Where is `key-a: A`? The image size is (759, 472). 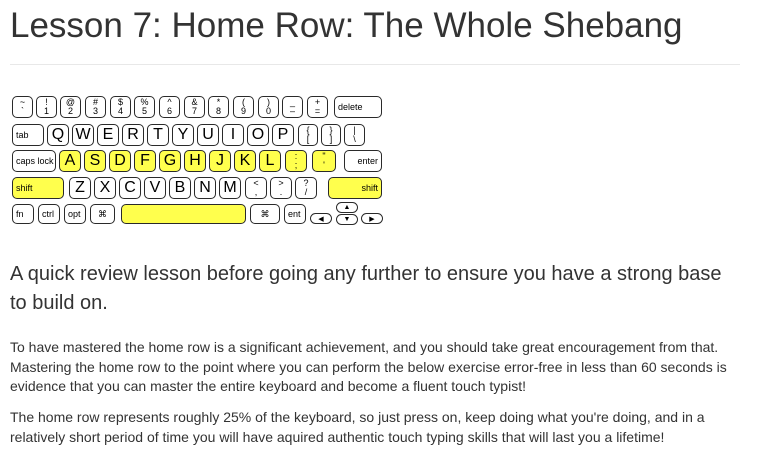 key-a: A is located at coordinates (70, 161).